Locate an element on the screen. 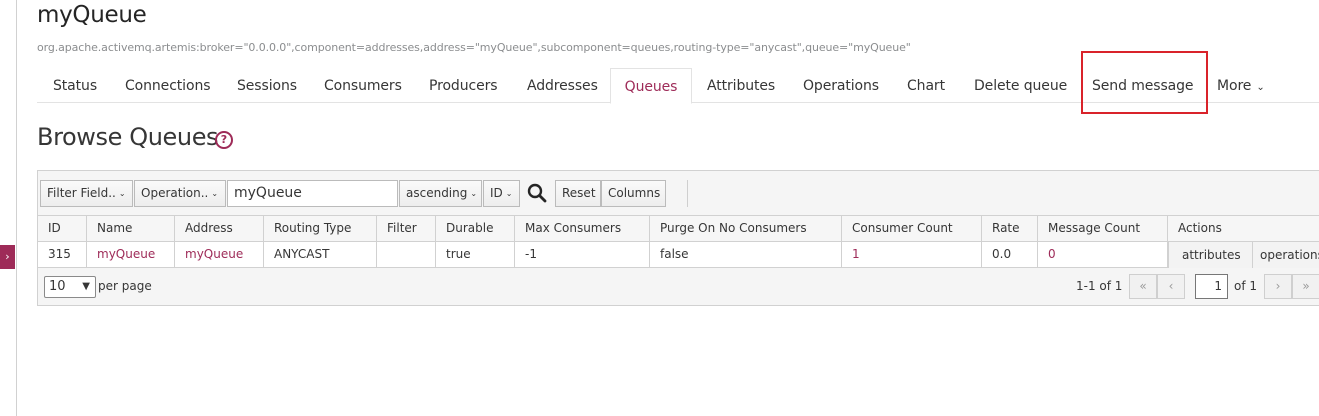  tab-delete-queue: Delete queue is located at coordinates (1020, 85).